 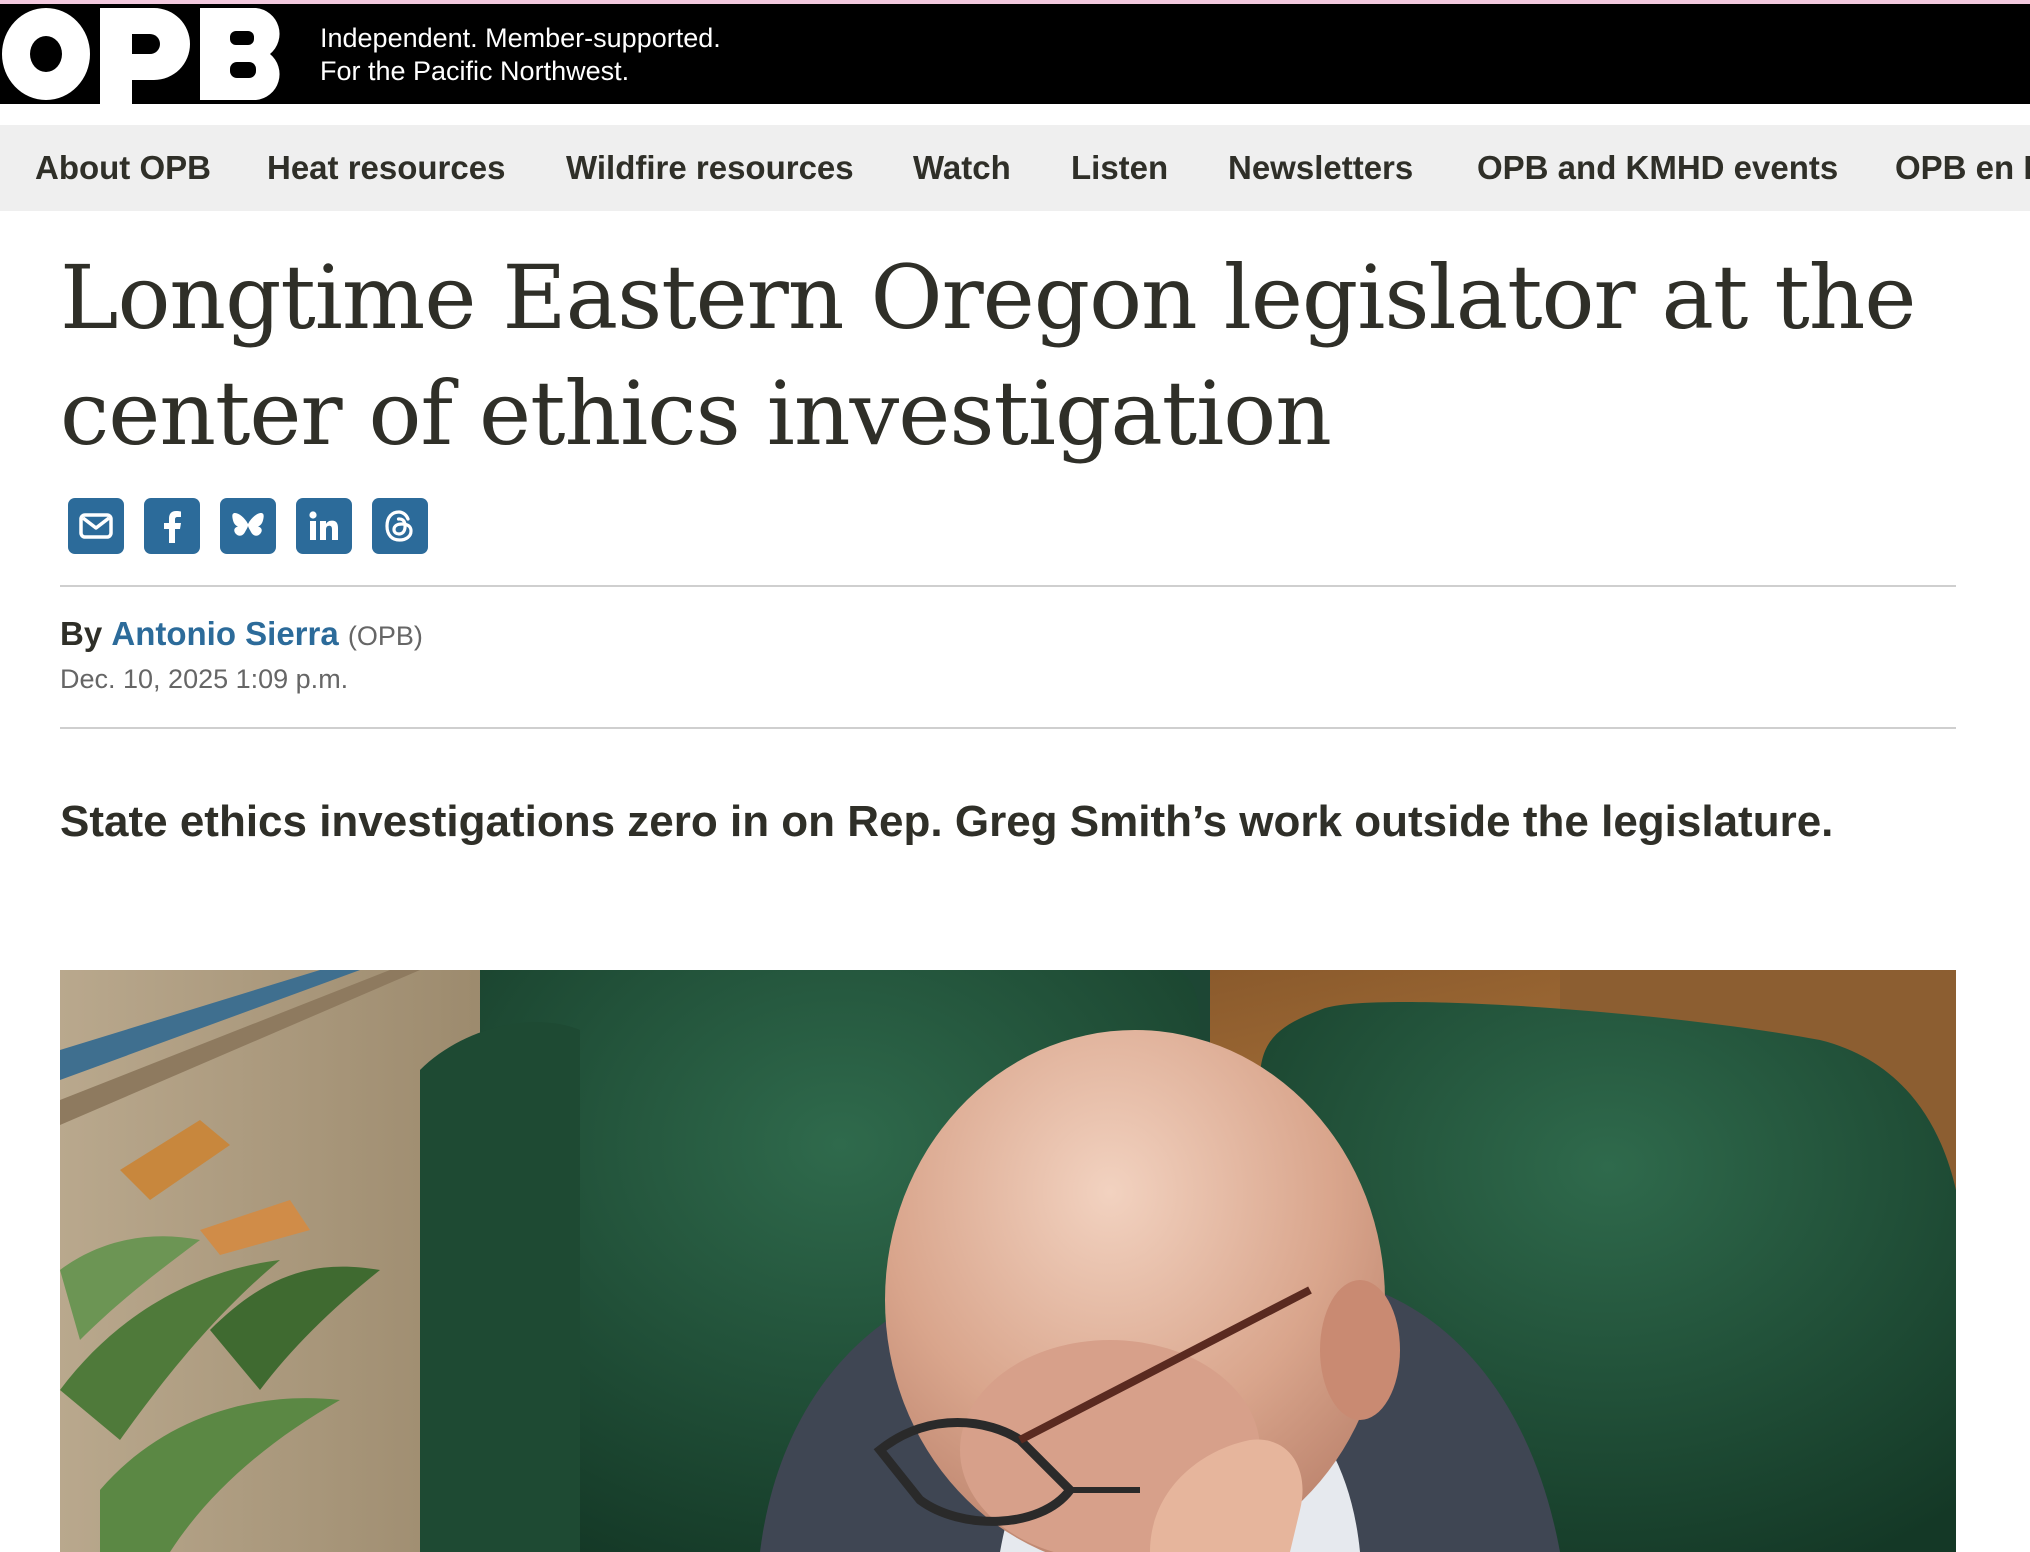 I want to click on linkedin-icon, so click(x=323, y=525).